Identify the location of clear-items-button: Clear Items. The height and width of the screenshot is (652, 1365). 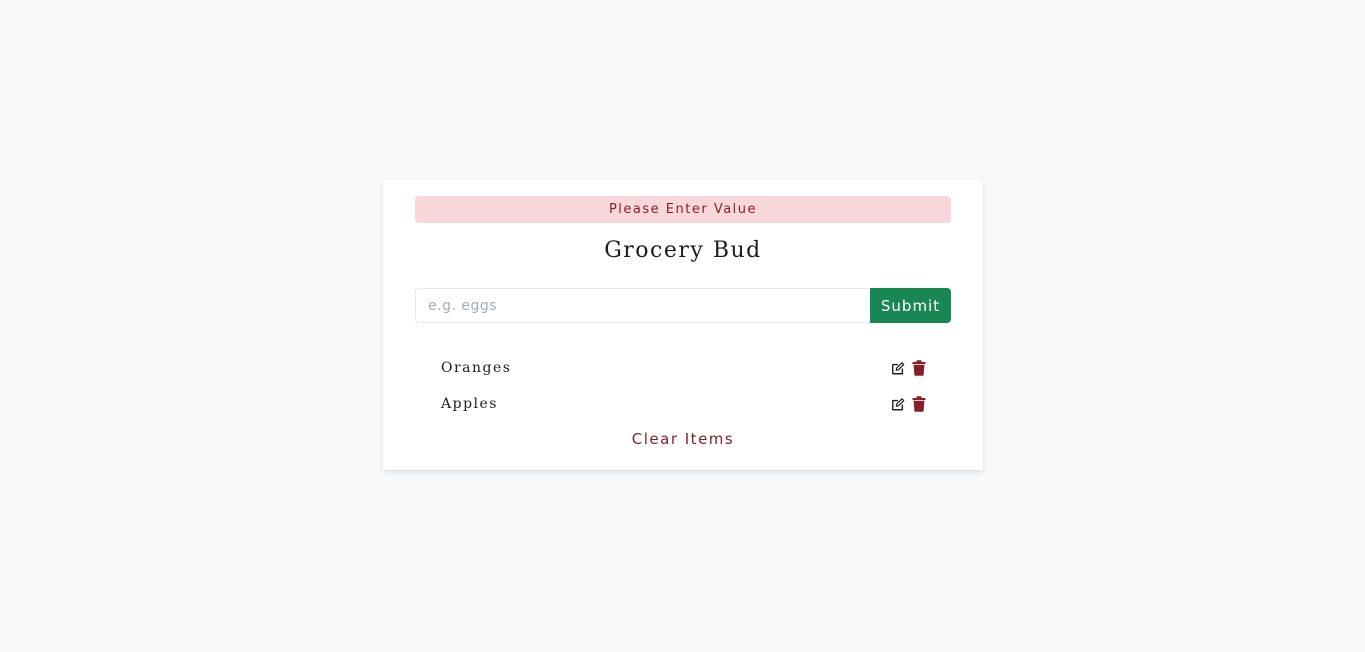
(683, 439).